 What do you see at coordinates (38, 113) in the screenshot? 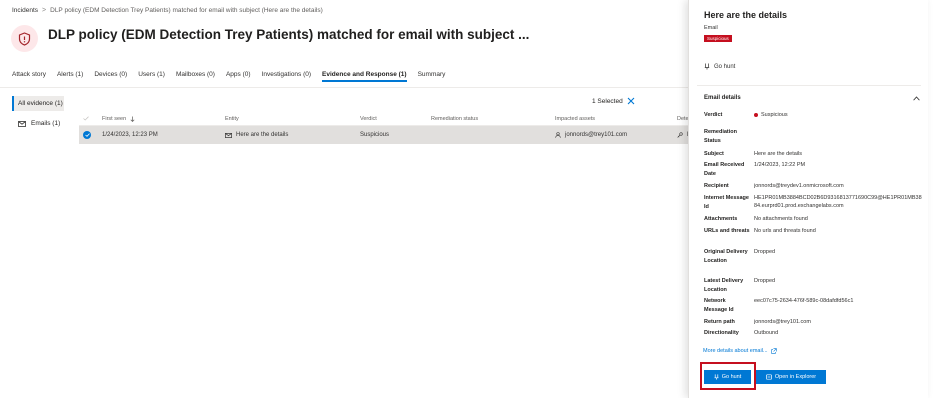
I see `evidence-nav: All evidence (1) Emails (1)` at bounding box center [38, 113].